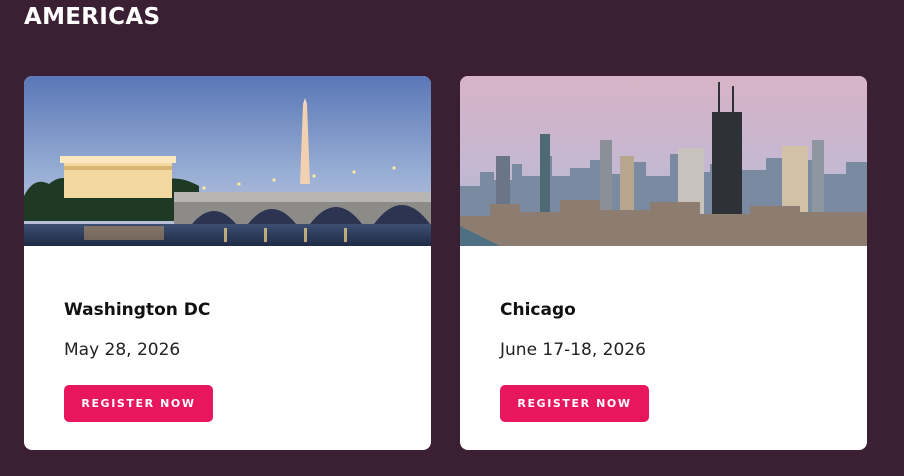 The width and height of the screenshot is (904, 476). I want to click on event-date: June 17-18, 2026, so click(573, 350).